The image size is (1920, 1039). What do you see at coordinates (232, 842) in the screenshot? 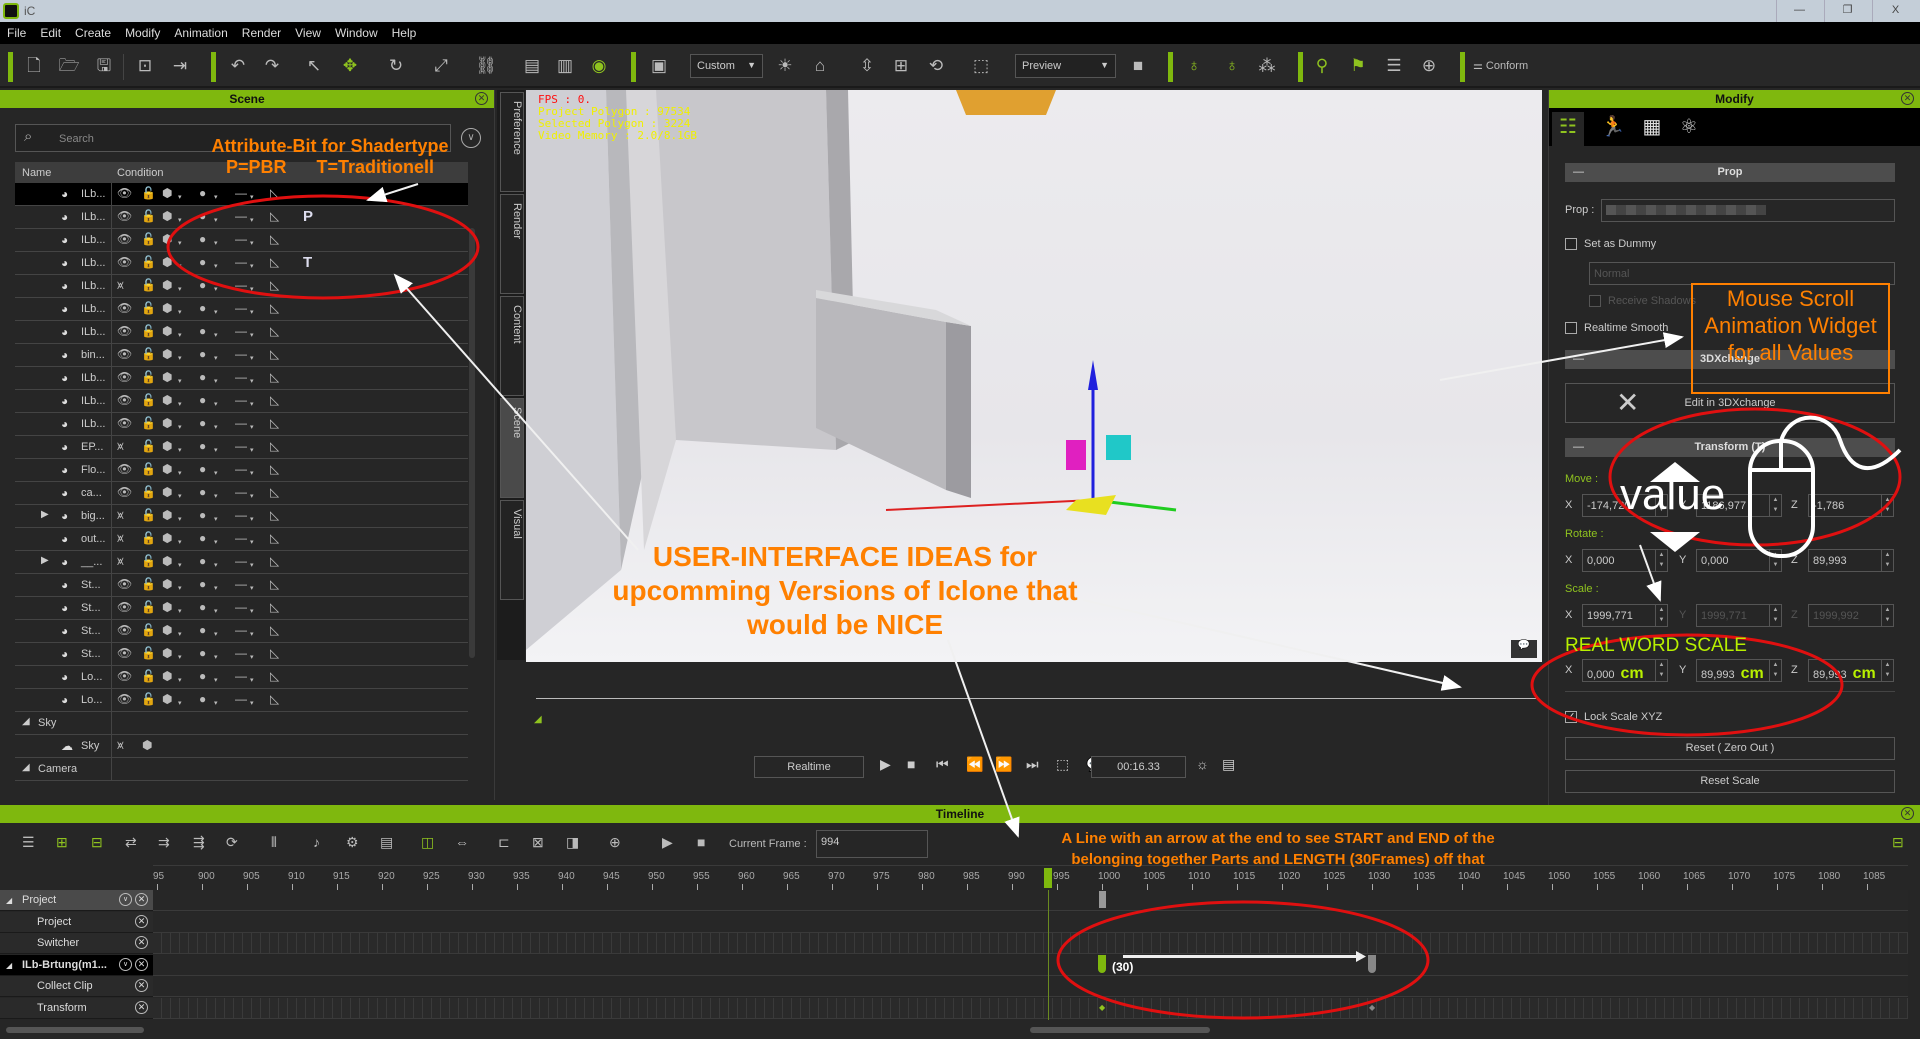
I see `loop-icon: ⟳` at bounding box center [232, 842].